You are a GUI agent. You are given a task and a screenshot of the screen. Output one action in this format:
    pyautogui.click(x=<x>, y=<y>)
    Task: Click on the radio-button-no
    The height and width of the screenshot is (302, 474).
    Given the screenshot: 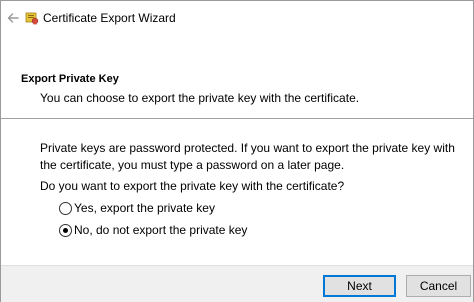 What is the action you would take?
    pyautogui.click(x=65, y=230)
    